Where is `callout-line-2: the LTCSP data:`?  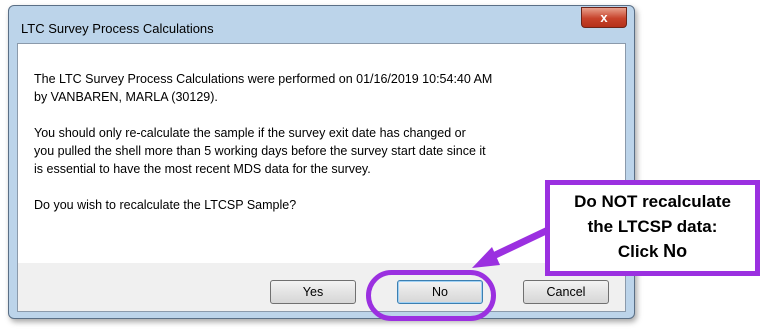 callout-line-2: the LTCSP data: is located at coordinates (652, 226).